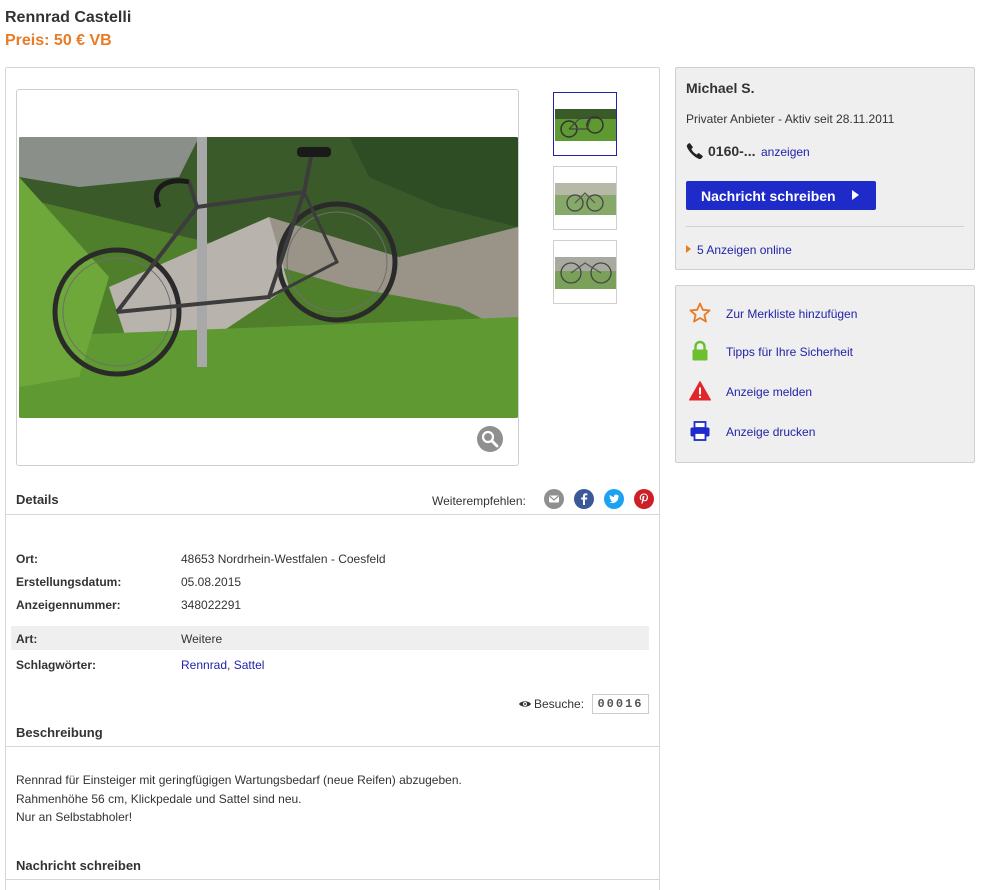 The width and height of the screenshot is (984, 890). I want to click on lock-icon, so click(700, 350).